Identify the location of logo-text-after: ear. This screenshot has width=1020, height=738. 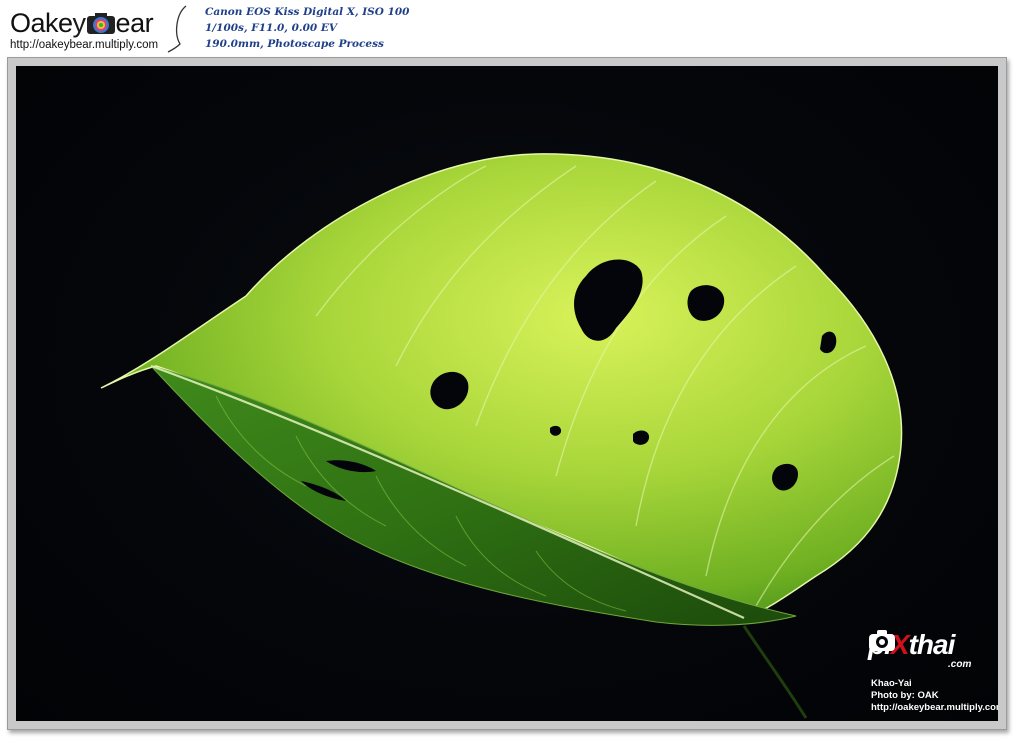
(134, 23).